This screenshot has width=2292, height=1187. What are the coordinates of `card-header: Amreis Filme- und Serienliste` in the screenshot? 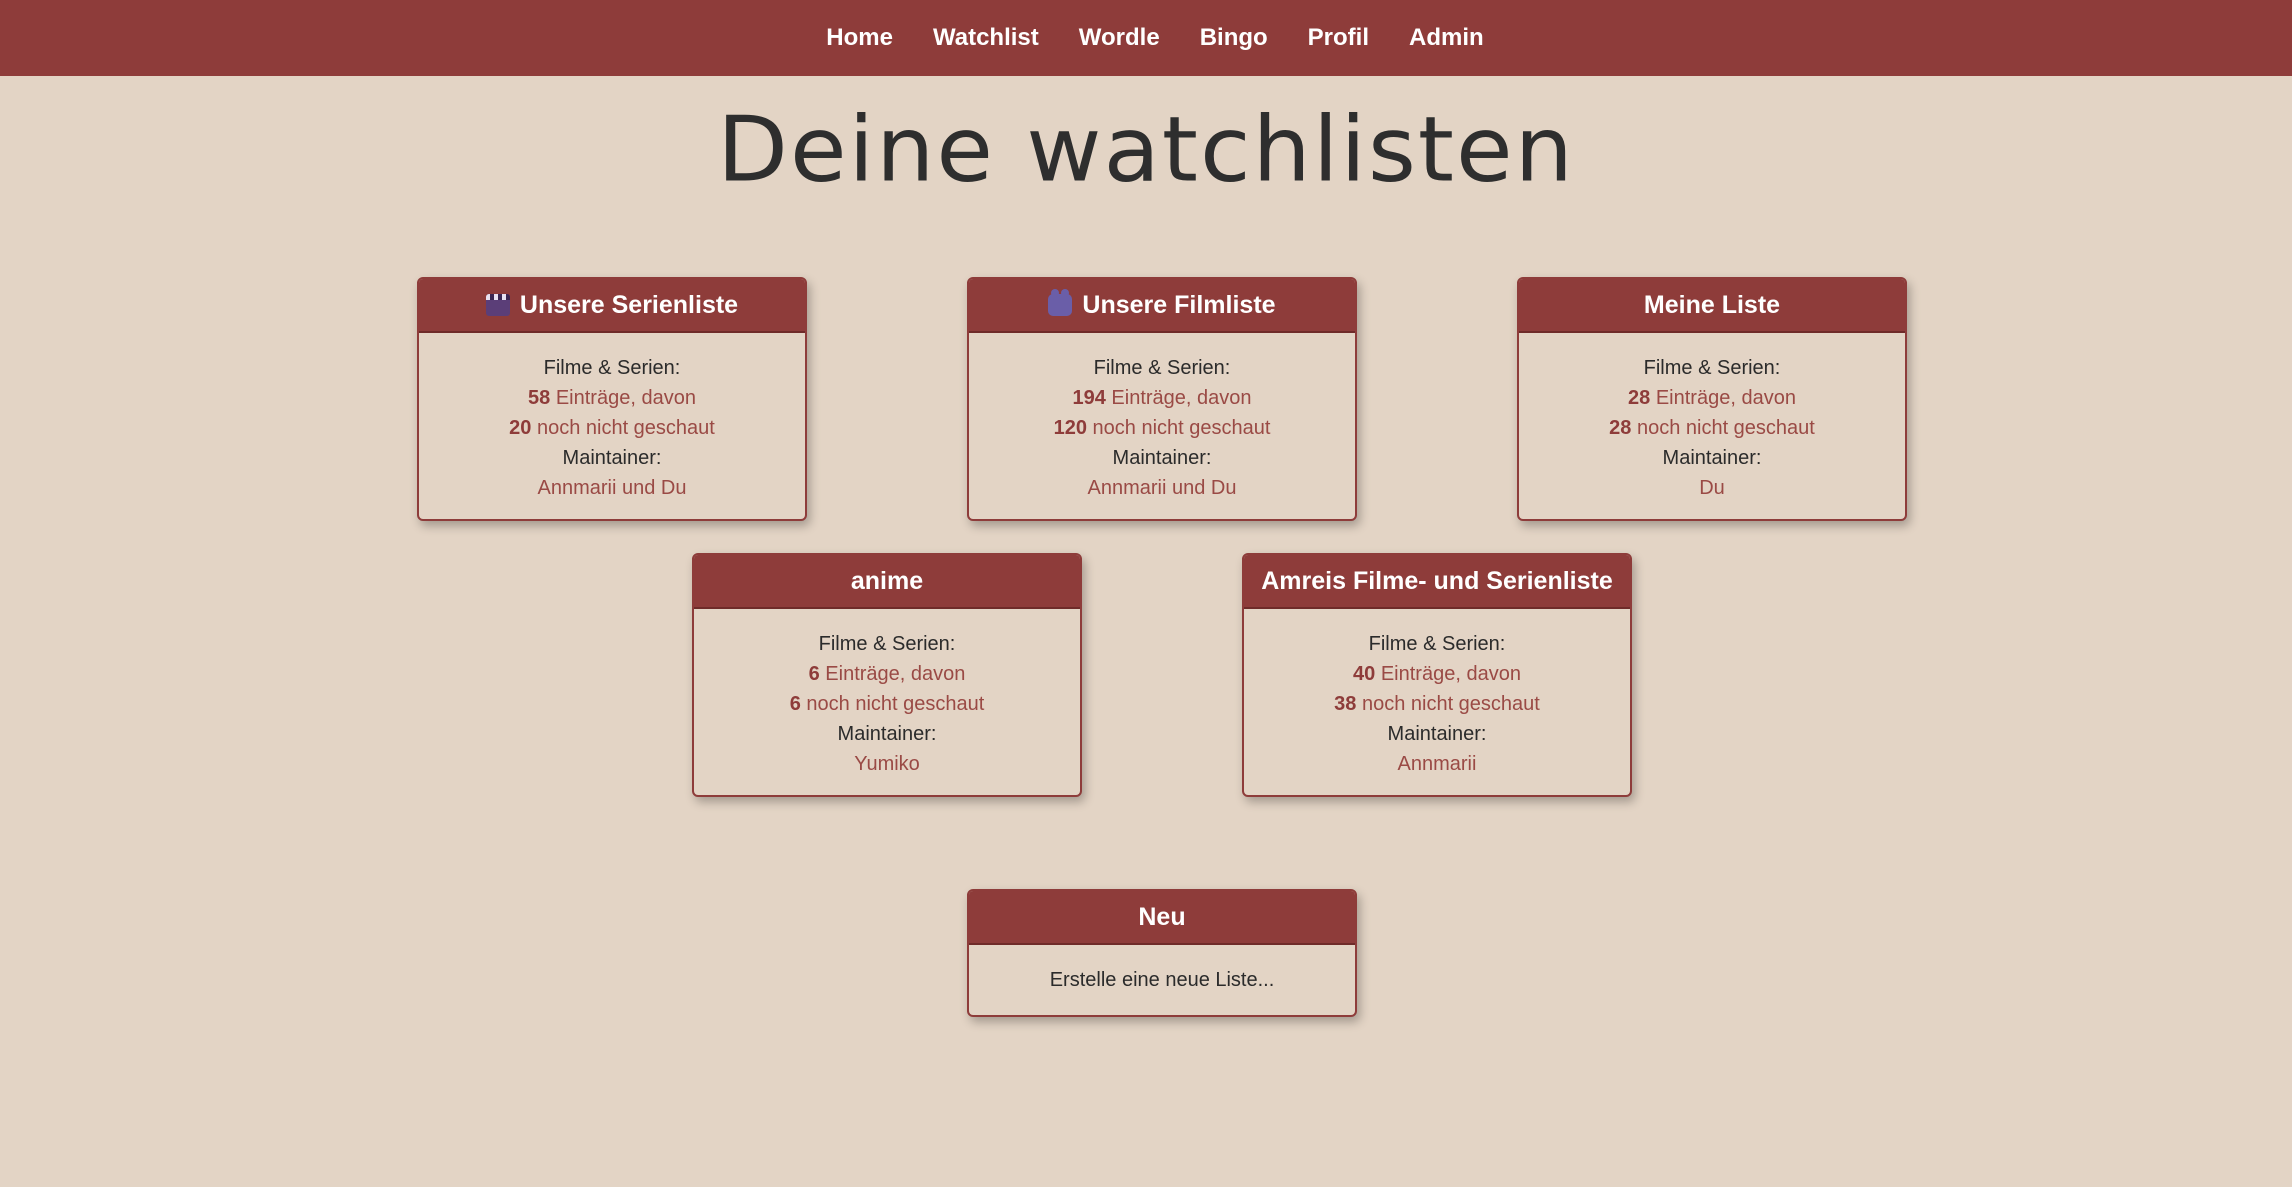 It's located at (1437, 582).